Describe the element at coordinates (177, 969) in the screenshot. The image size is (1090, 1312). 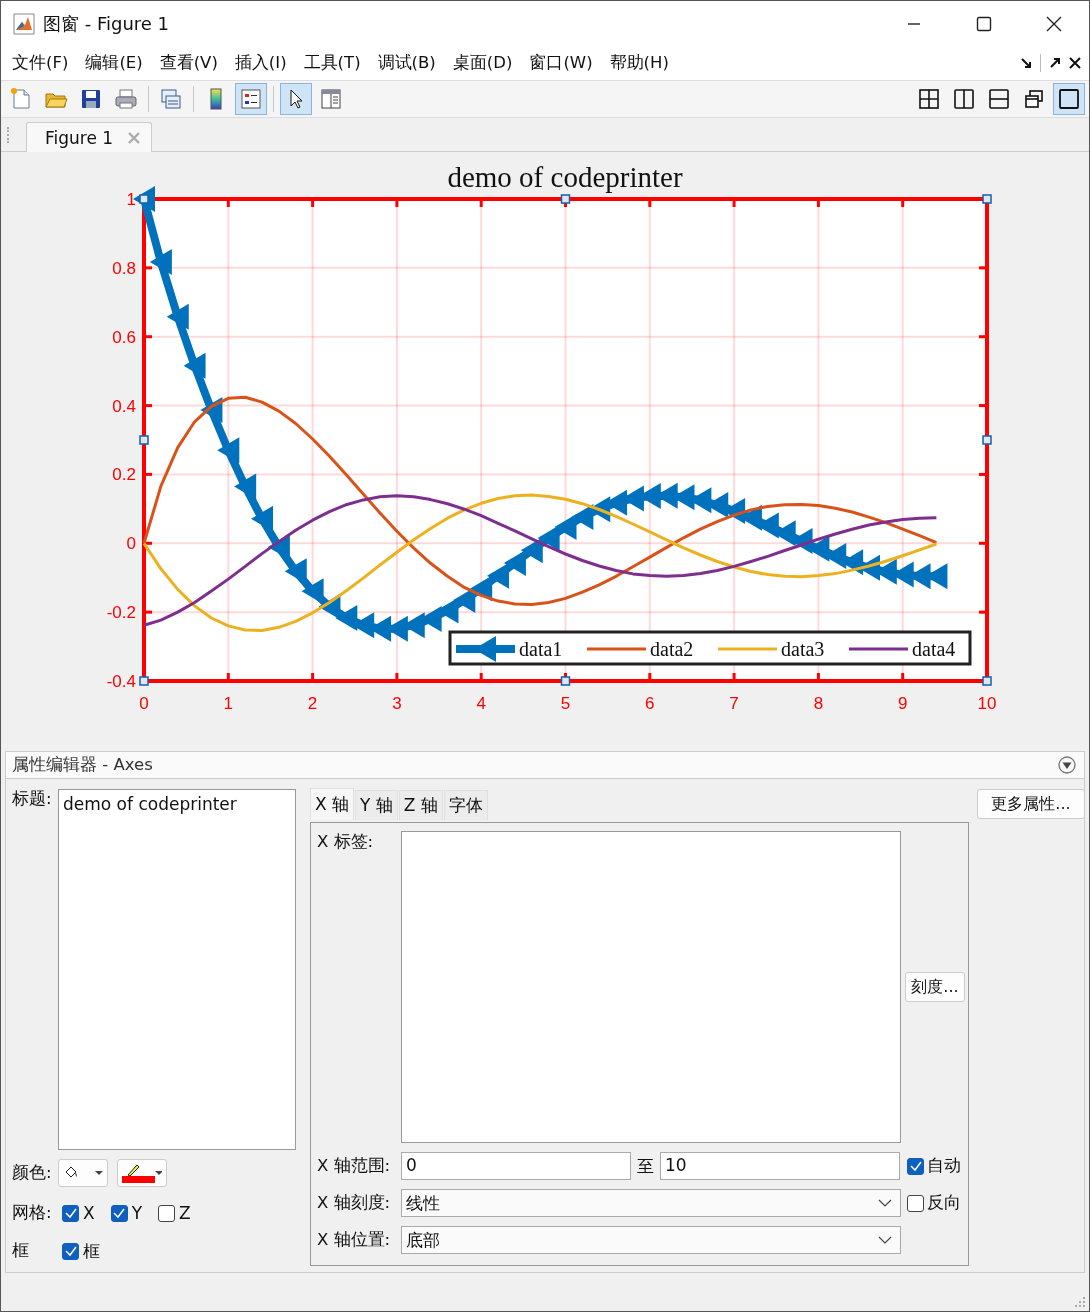
I see `title-field: demo of codeprinter` at that location.